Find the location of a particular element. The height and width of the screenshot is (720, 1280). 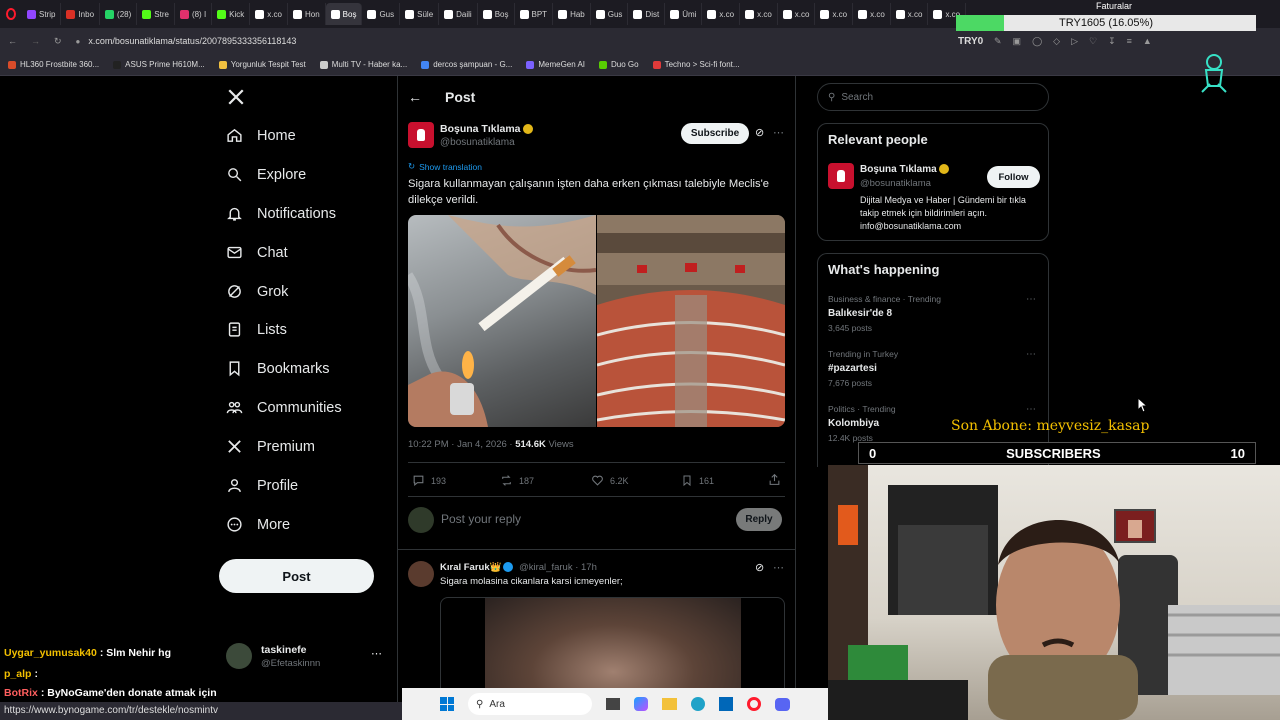

author-handle: @bosunatiklama is located at coordinates (477, 142).